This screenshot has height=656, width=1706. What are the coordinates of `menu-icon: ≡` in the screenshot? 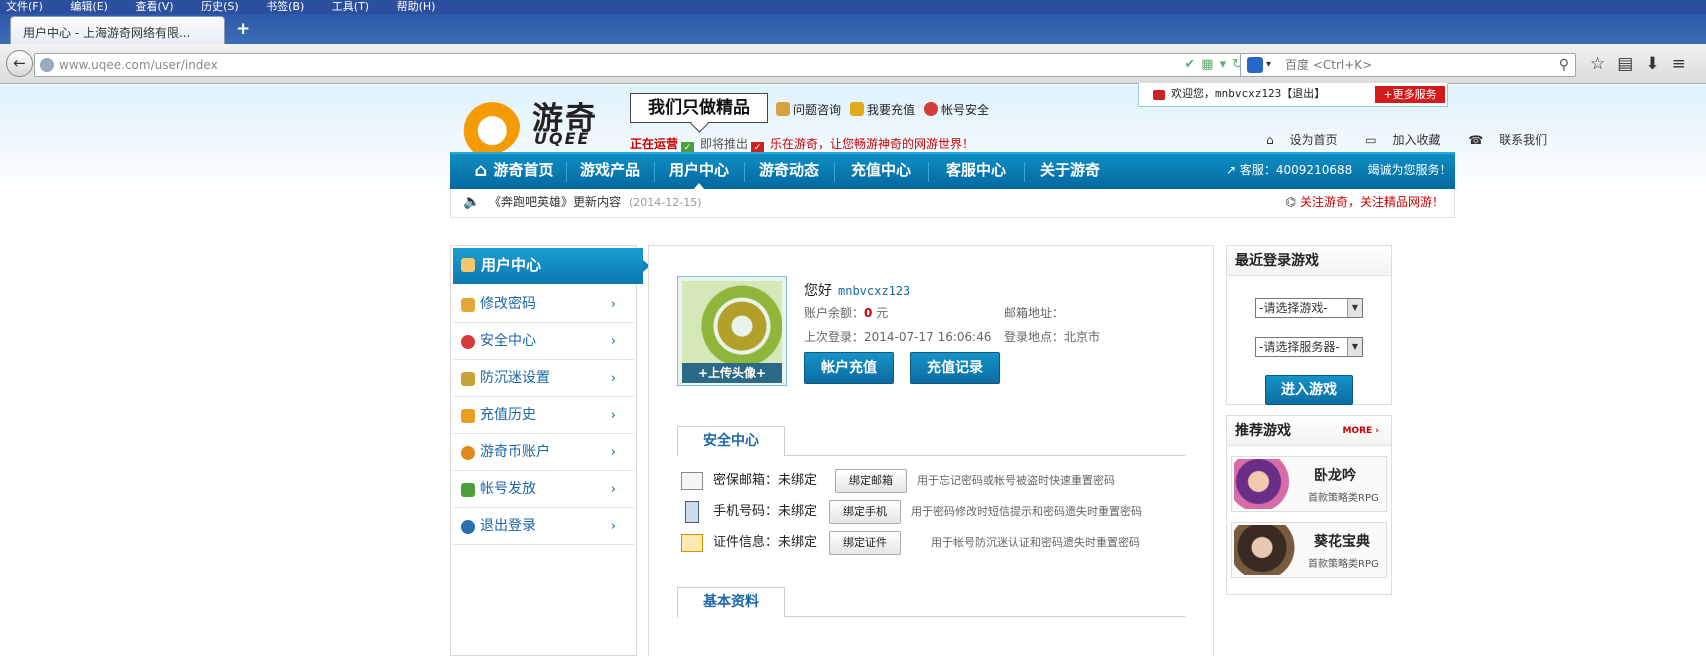 It's located at (1685, 64).